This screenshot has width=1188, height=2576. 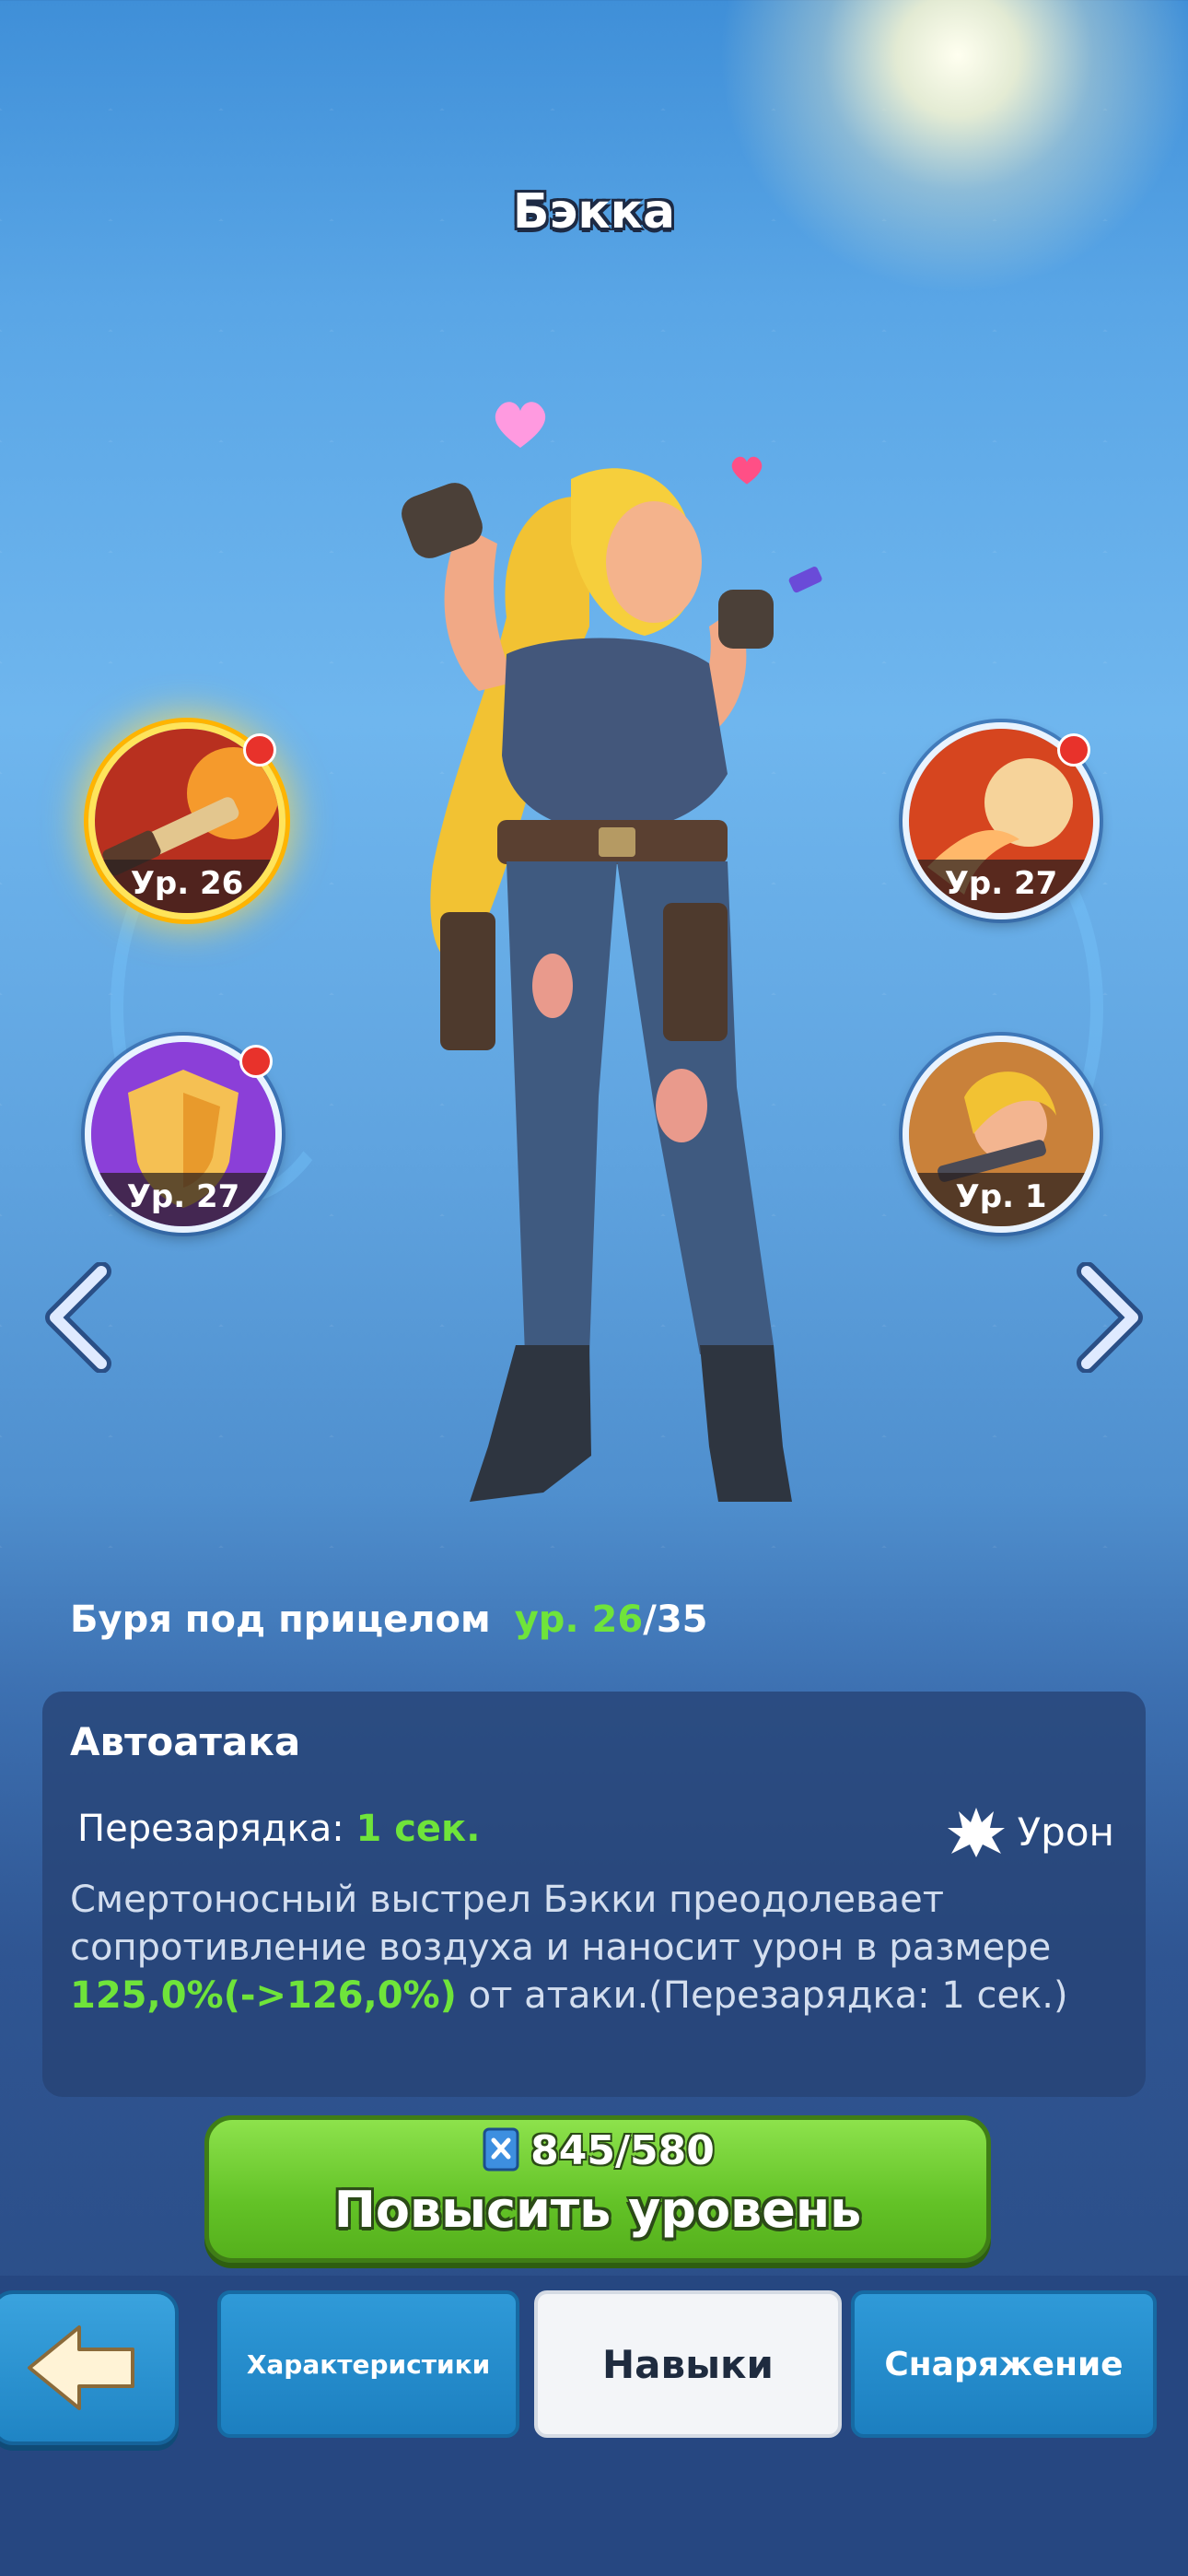 What do you see at coordinates (216, 1829) in the screenshot?
I see `cooldown-label: Перезарядка:` at bounding box center [216, 1829].